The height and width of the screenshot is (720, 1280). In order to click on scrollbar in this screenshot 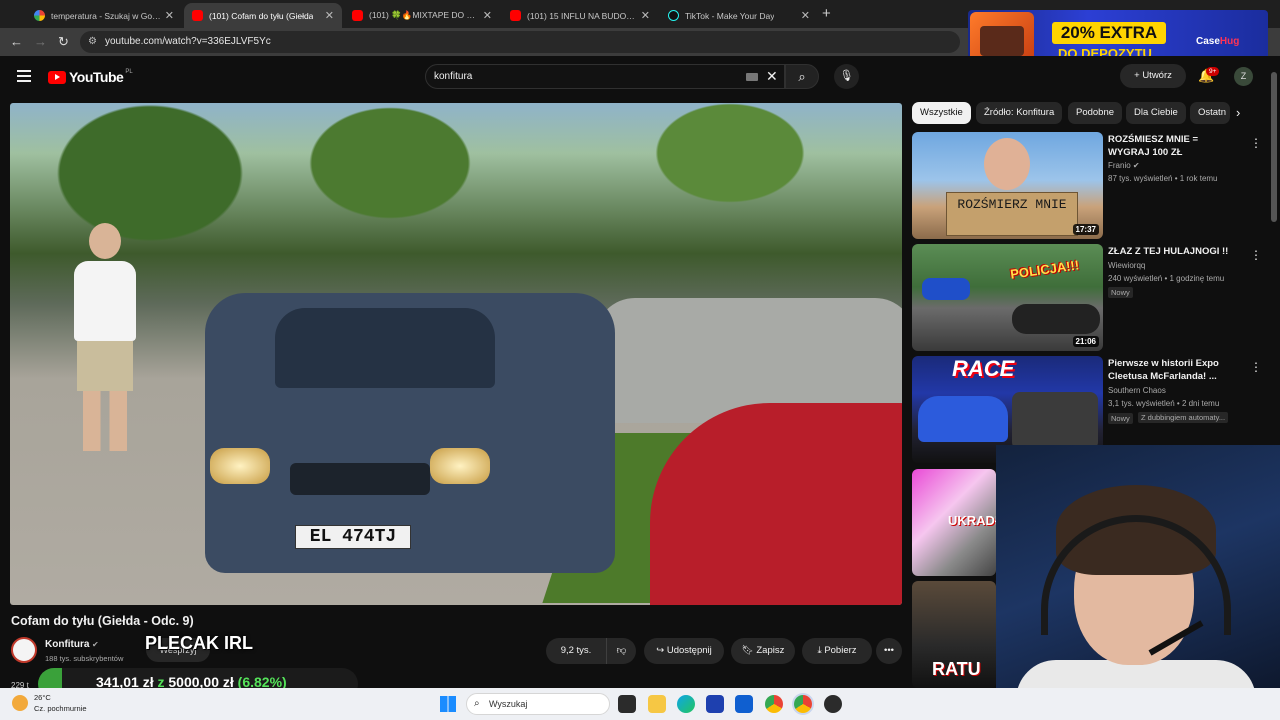, I will do `click(1274, 147)`.